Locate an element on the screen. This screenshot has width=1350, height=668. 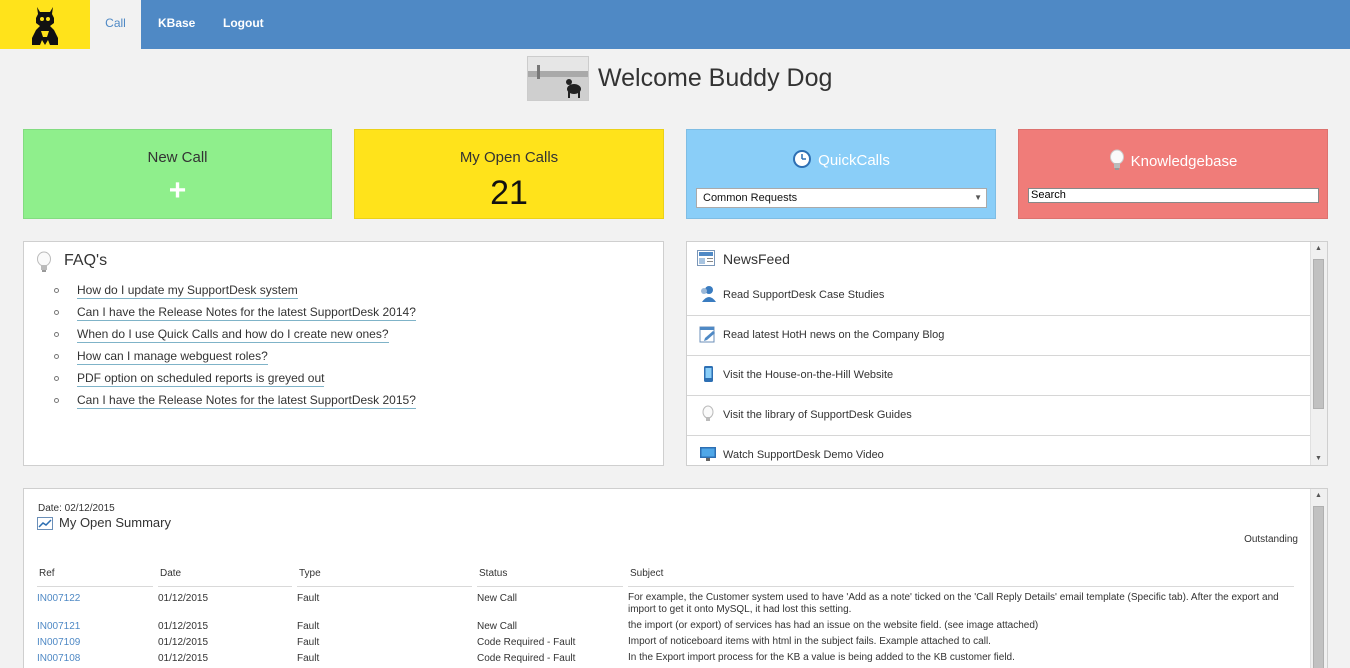
newsfeed-item-label: Visit the House-on-the-Hill Website is located at coordinates (808, 375).